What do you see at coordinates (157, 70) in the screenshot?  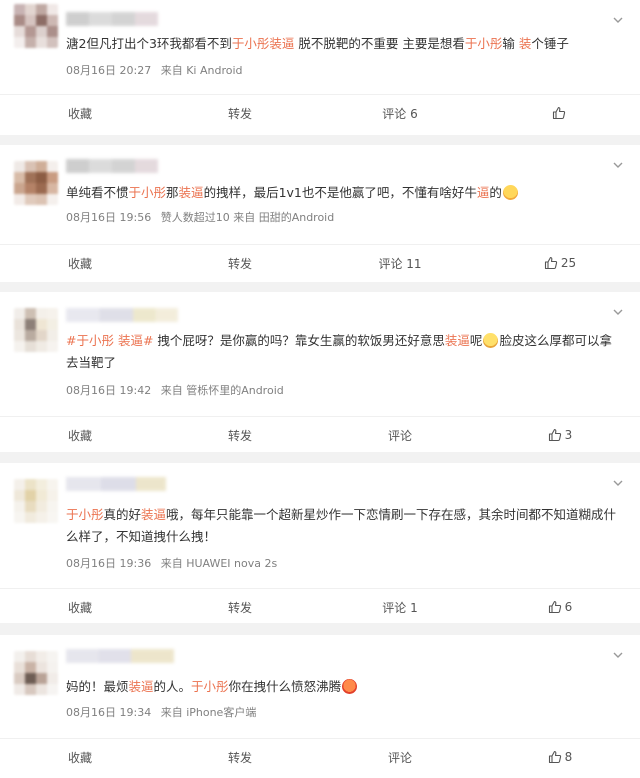 I see `comment-meta: 08月16日 20:27 来自 Ki Android` at bounding box center [157, 70].